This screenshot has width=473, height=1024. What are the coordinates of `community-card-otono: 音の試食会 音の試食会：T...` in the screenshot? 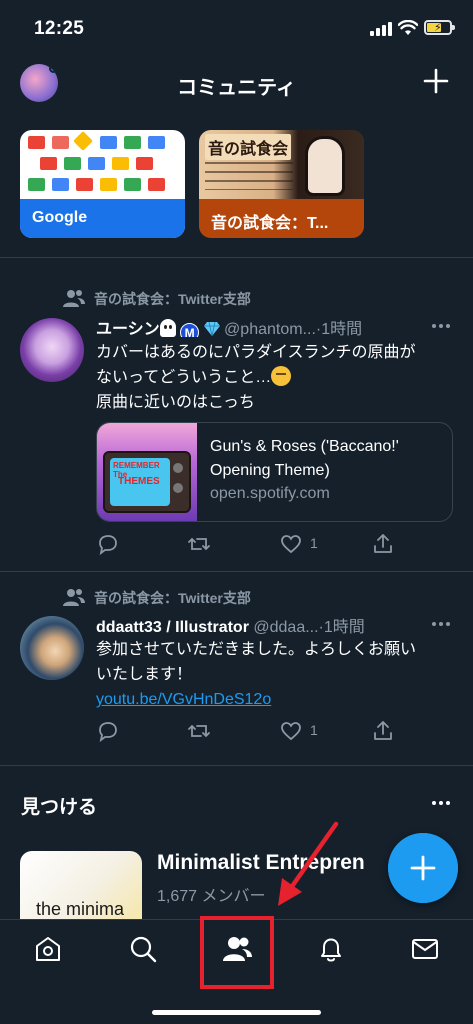 It's located at (281, 184).